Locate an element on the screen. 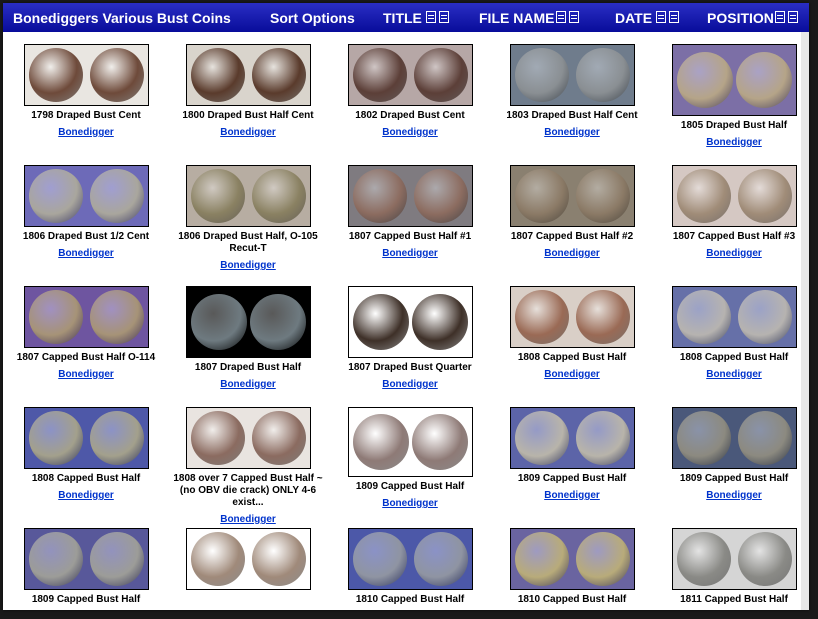 This screenshot has height=619, width=818. gallery-item: 1809 Capped Bust Half Bonedigger is located at coordinates (410, 459).